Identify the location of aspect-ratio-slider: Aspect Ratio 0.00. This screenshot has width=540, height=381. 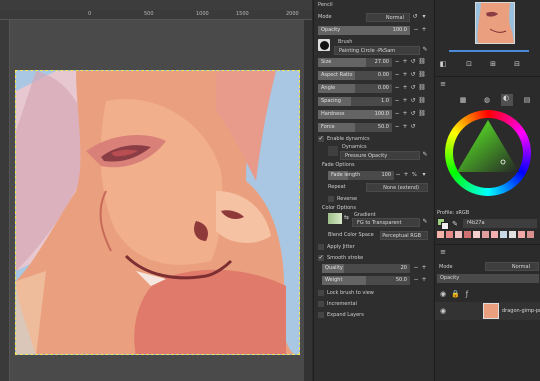
(355, 75).